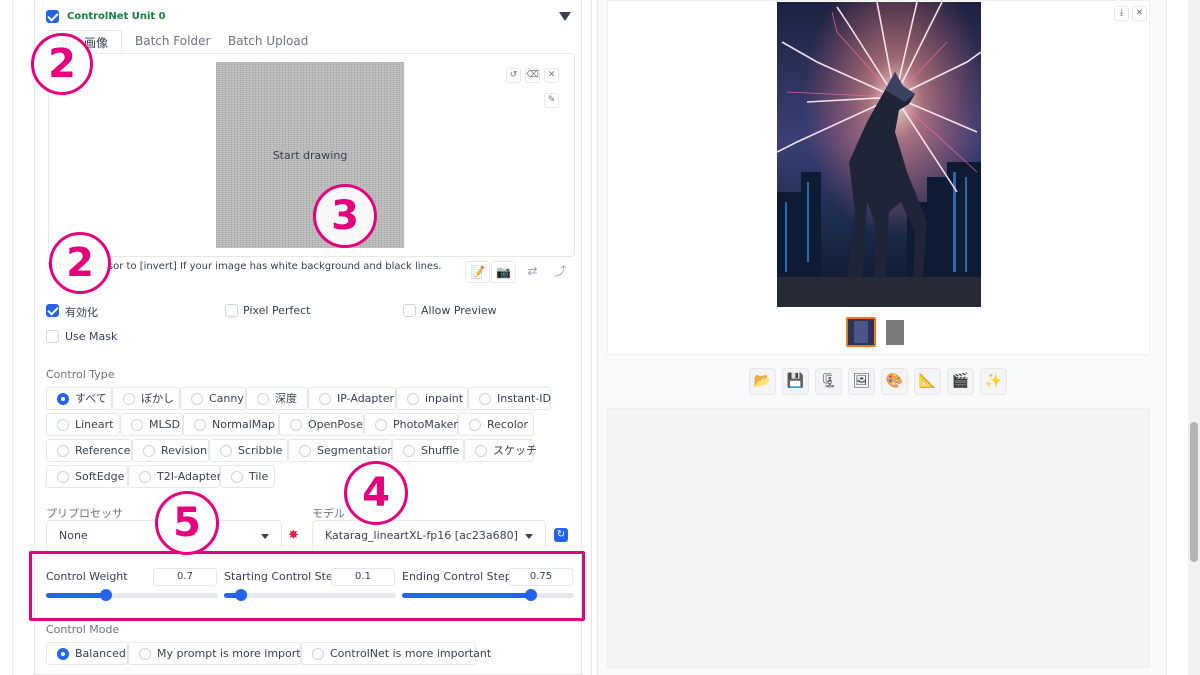 The image size is (1200, 675). What do you see at coordinates (310, 595) in the screenshot?
I see `starting-step-slider` at bounding box center [310, 595].